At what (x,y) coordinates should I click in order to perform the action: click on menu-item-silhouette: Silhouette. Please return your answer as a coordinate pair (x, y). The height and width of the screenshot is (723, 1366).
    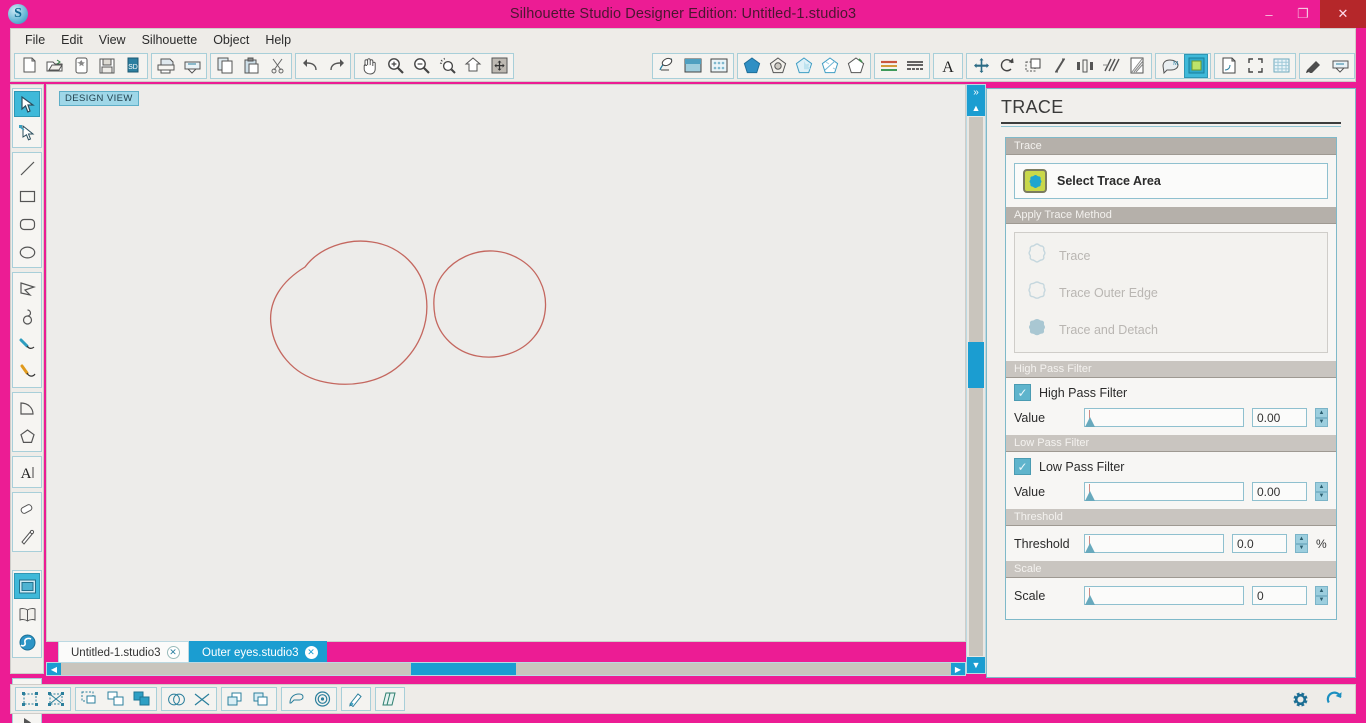
    Looking at the image, I should click on (170, 40).